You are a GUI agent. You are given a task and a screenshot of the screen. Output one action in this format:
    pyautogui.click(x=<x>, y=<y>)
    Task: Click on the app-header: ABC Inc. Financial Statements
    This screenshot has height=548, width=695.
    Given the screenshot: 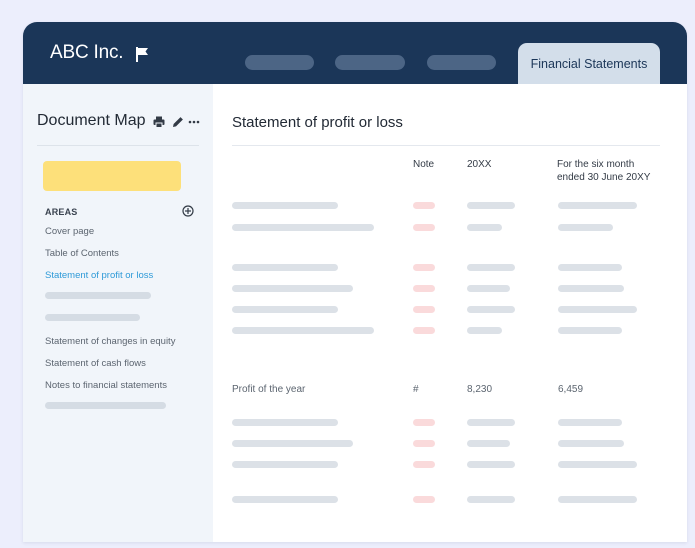 What is the action you would take?
    pyautogui.click(x=355, y=53)
    